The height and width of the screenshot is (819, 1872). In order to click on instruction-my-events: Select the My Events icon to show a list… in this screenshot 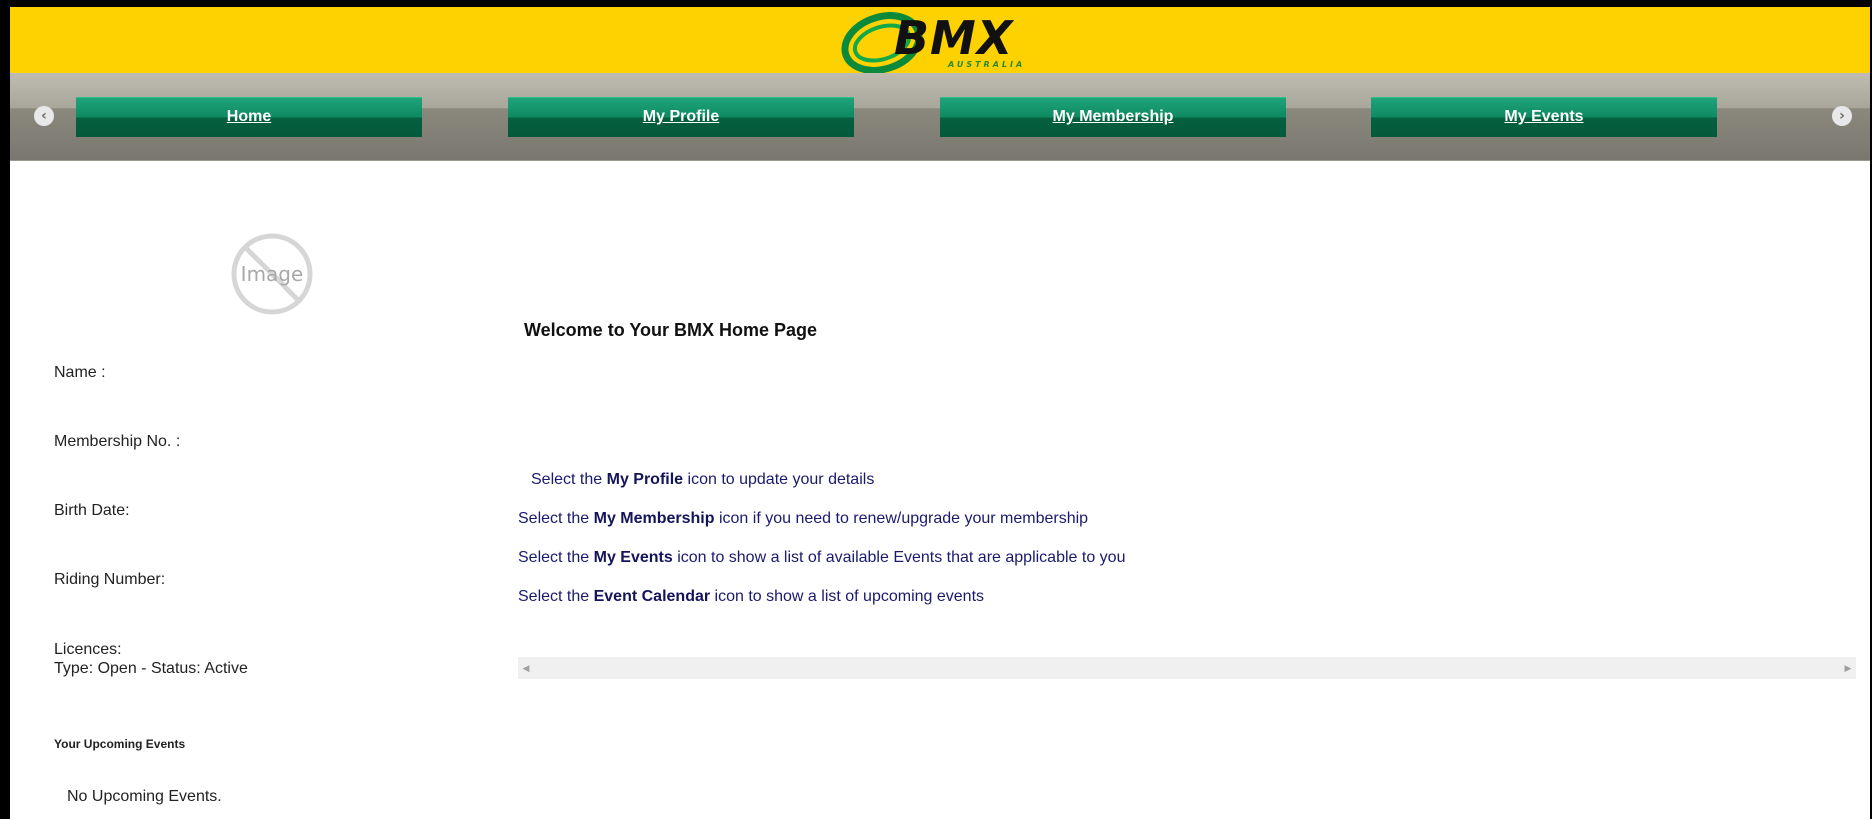, I will do `click(821, 558)`.